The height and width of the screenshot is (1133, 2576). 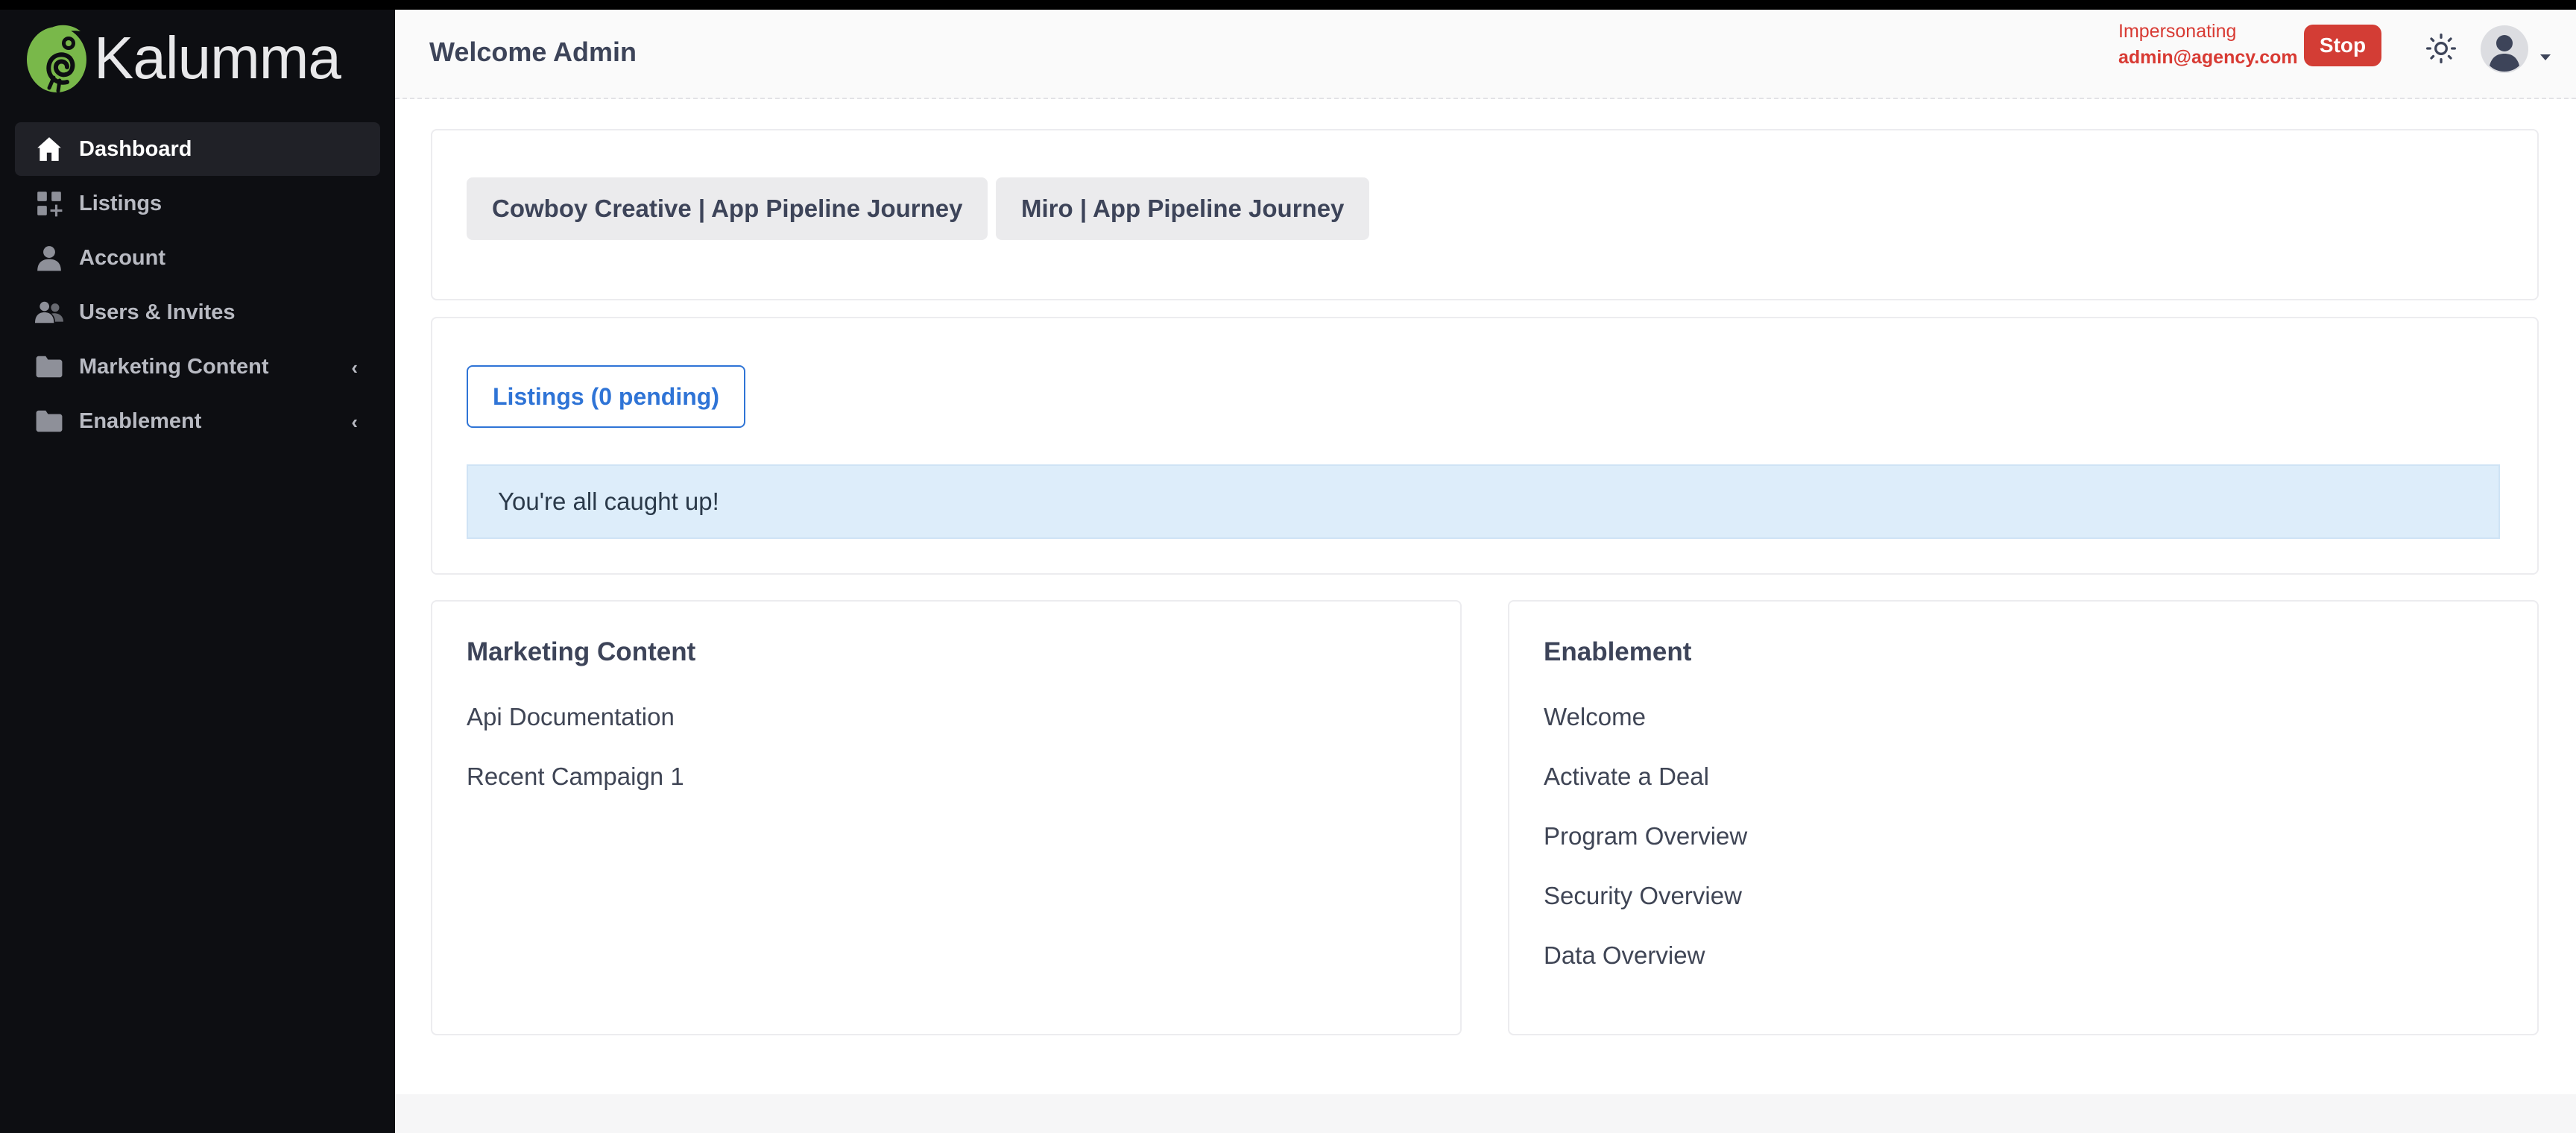 I want to click on sidebar-item-label: Marketing Content, so click(x=174, y=366).